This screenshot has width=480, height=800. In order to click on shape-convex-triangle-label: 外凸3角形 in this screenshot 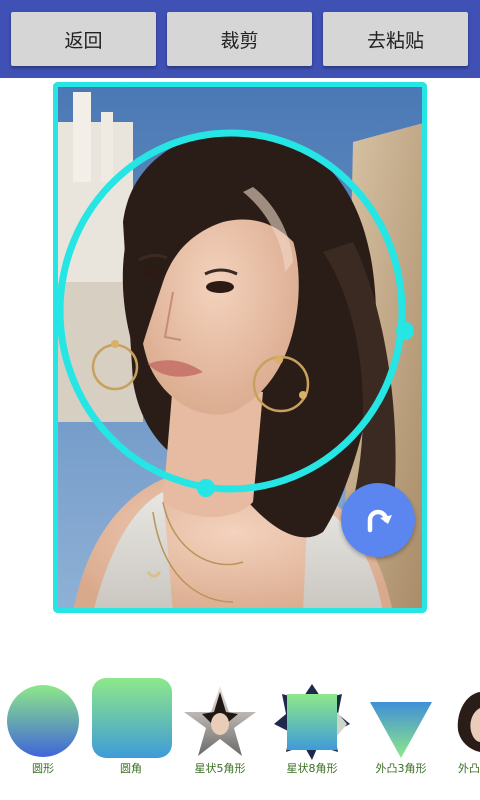, I will do `click(401, 768)`.